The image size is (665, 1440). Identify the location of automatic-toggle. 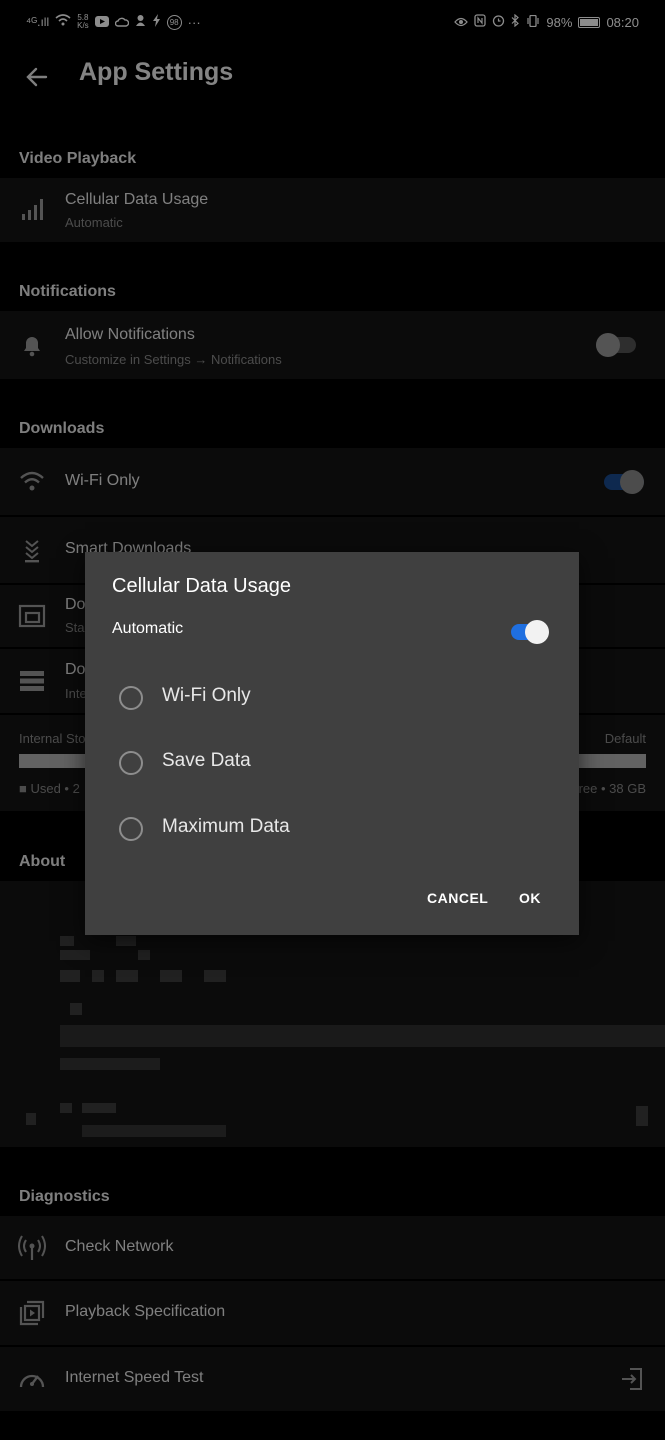
(530, 632).